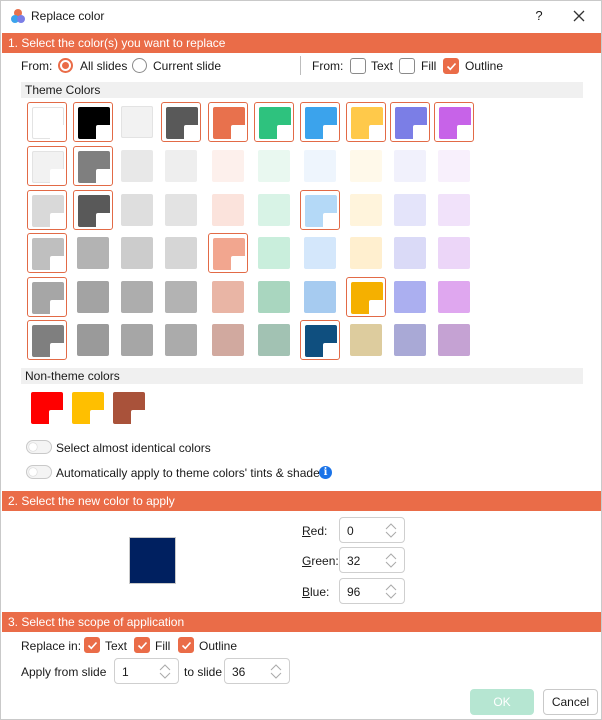  Describe the element at coordinates (382, 66) in the screenshot. I see `from-text-label: Text` at that location.